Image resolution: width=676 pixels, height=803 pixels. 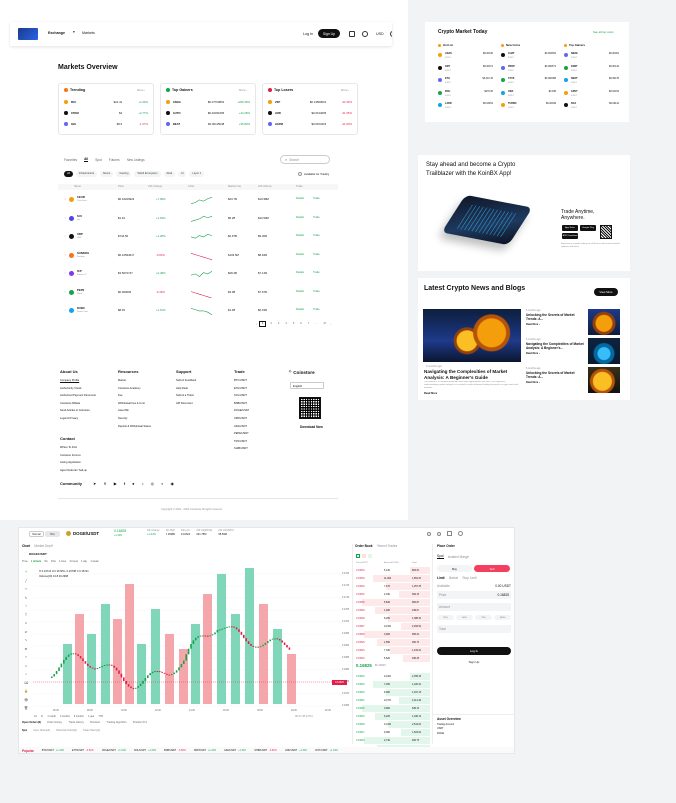 What do you see at coordinates (26, 598) in the screenshot?
I see `drawing-tool-icon: ✎` at bounding box center [26, 598].